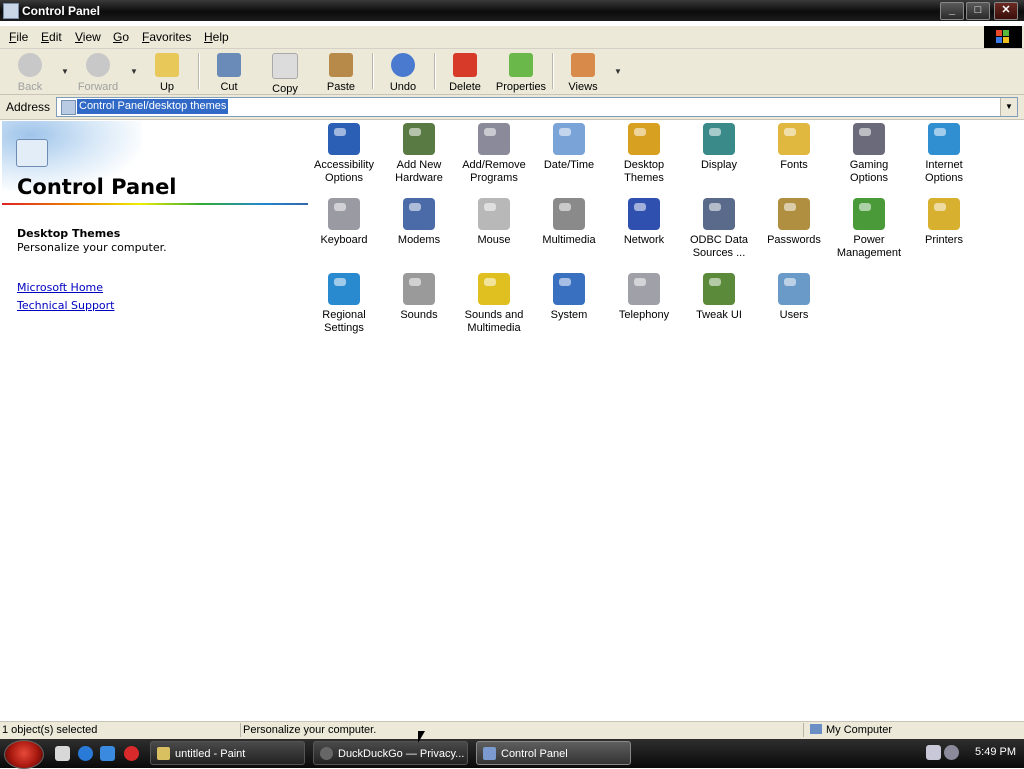 Image resolution: width=1024 pixels, height=769 pixels. I want to click on odbc-data-sources-icon, so click(719, 214).